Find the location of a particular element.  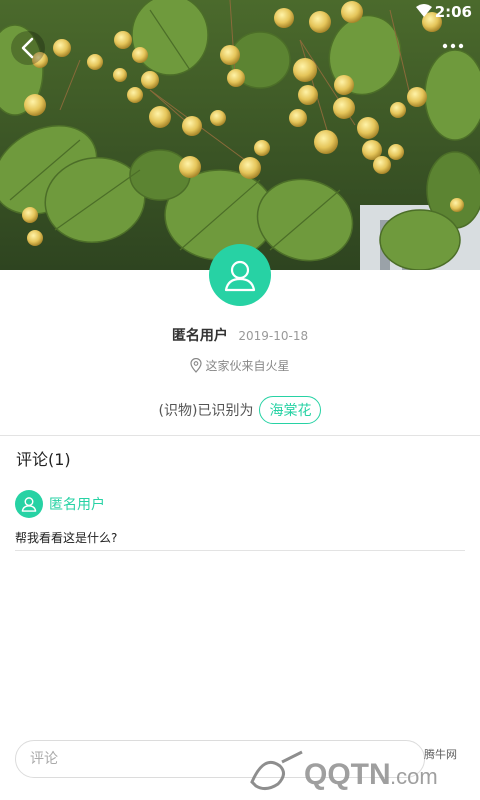

divider is located at coordinates (240, 435).